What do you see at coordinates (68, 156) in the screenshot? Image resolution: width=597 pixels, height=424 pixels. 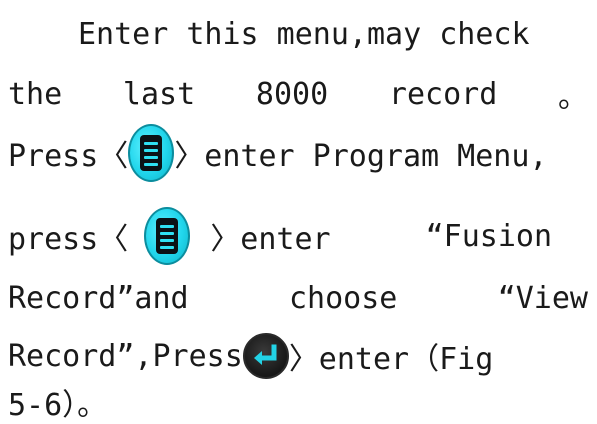 I see `text-press: Press〈` at bounding box center [68, 156].